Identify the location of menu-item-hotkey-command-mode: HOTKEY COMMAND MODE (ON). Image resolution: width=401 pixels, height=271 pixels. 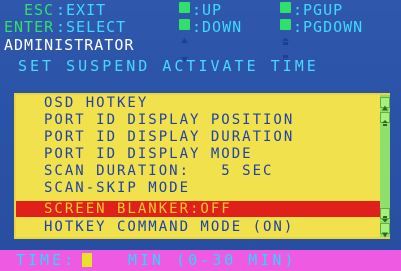
(198, 227).